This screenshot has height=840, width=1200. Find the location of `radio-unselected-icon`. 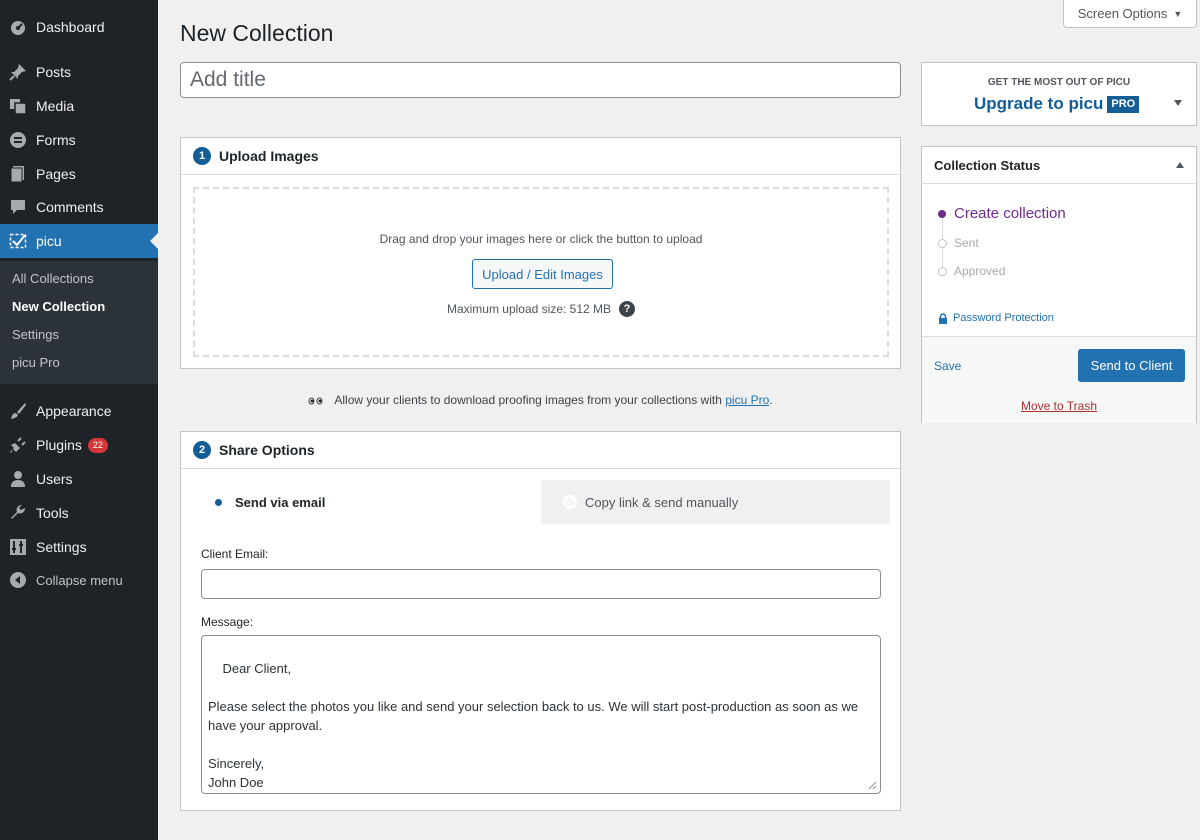

radio-unselected-icon is located at coordinates (570, 502).